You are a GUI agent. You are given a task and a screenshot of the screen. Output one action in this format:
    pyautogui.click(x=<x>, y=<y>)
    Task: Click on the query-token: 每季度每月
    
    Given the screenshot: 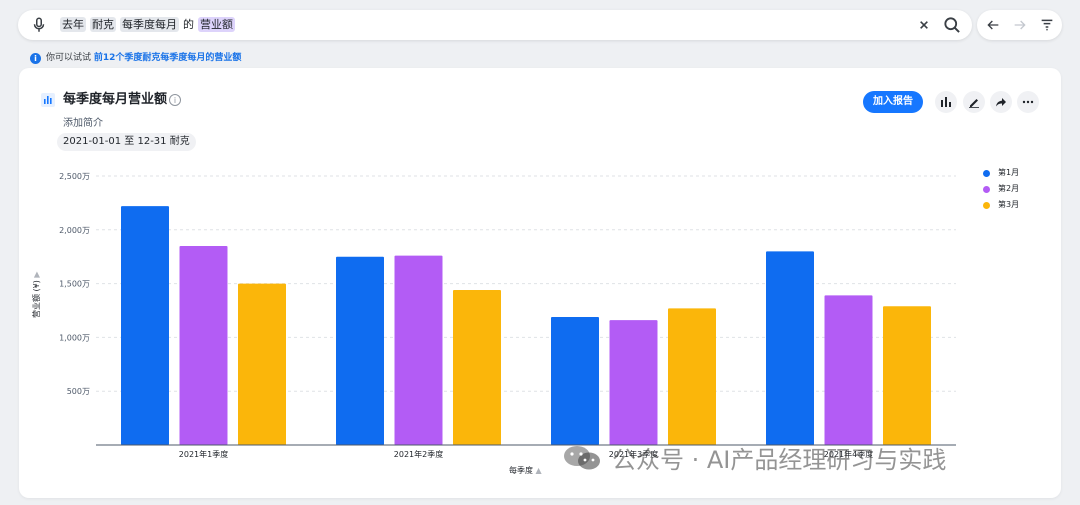 What is the action you would take?
    pyautogui.click(x=149, y=24)
    